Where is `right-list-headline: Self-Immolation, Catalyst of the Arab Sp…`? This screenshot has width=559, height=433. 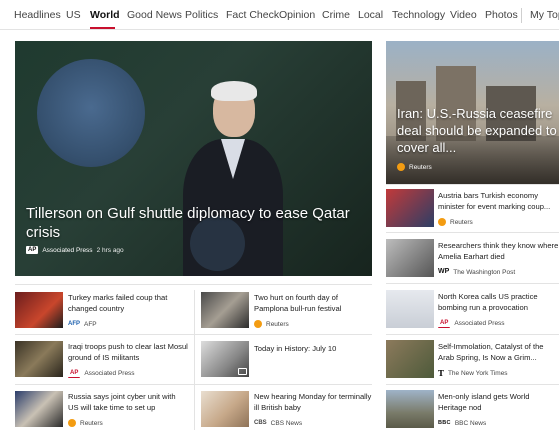 right-list-headline: Self-Immolation, Catalyst of the Arab Sp… is located at coordinates (498, 352).